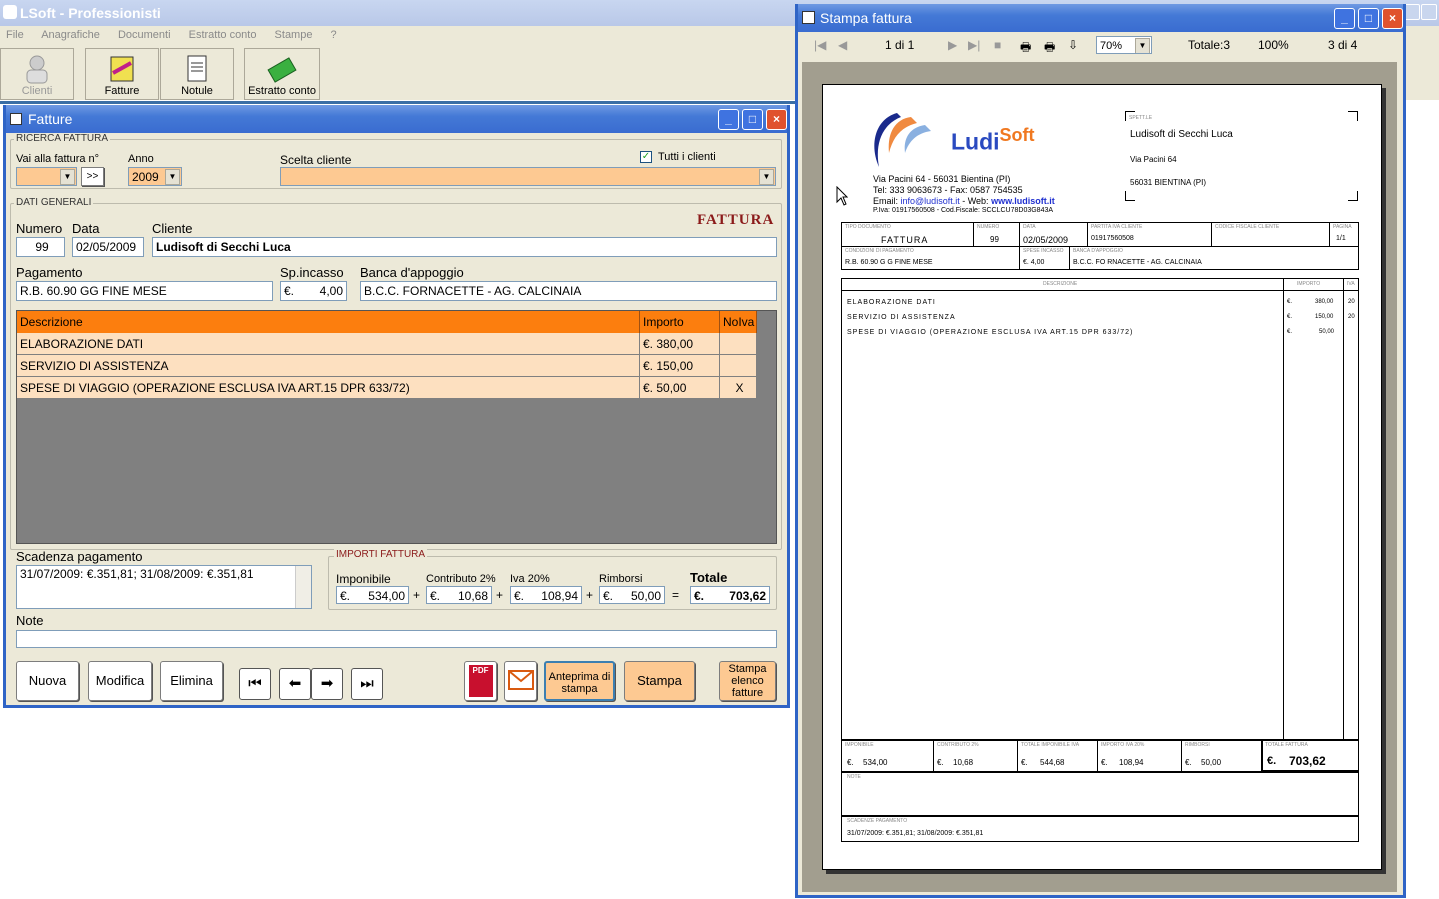  What do you see at coordinates (1290, 302) in the screenshot?
I see `invoice-row-cur: €.` at bounding box center [1290, 302].